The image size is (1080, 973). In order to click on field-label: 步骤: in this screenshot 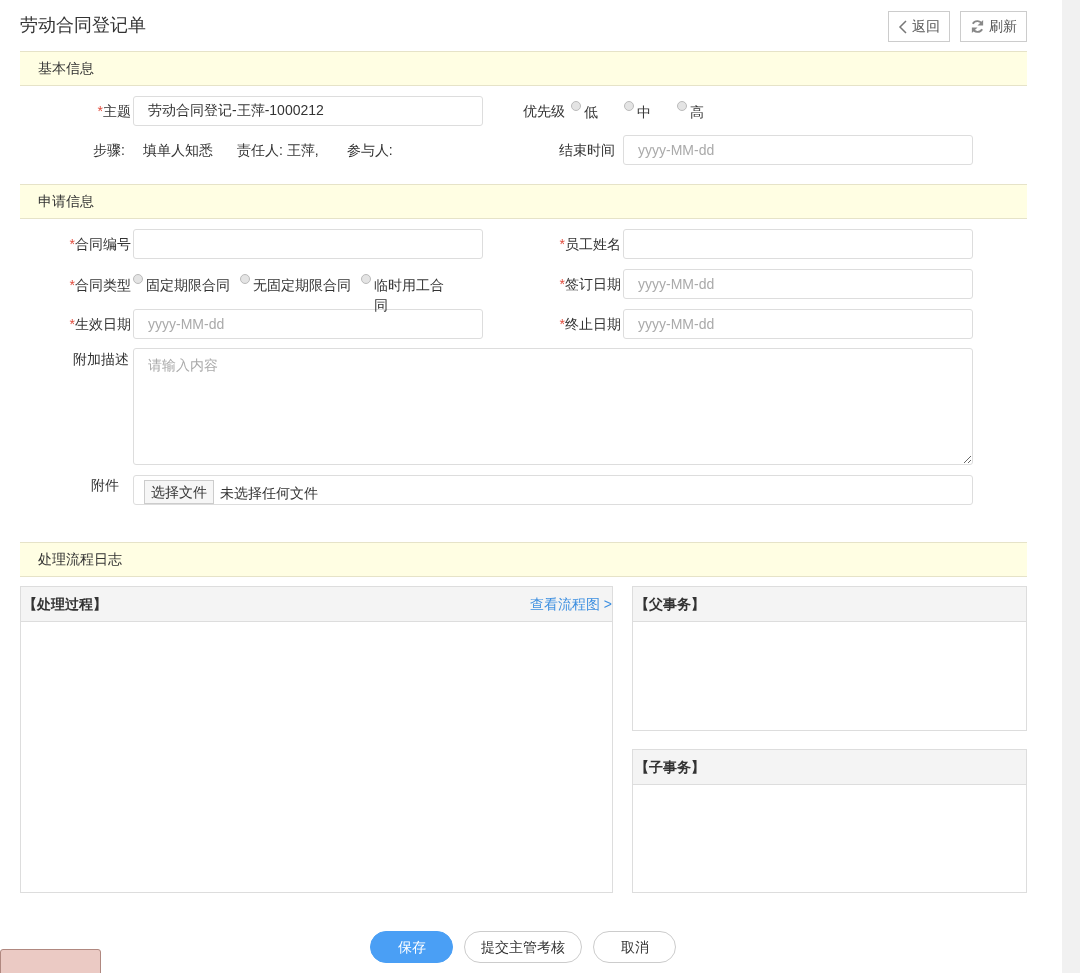, I will do `click(108, 150)`.